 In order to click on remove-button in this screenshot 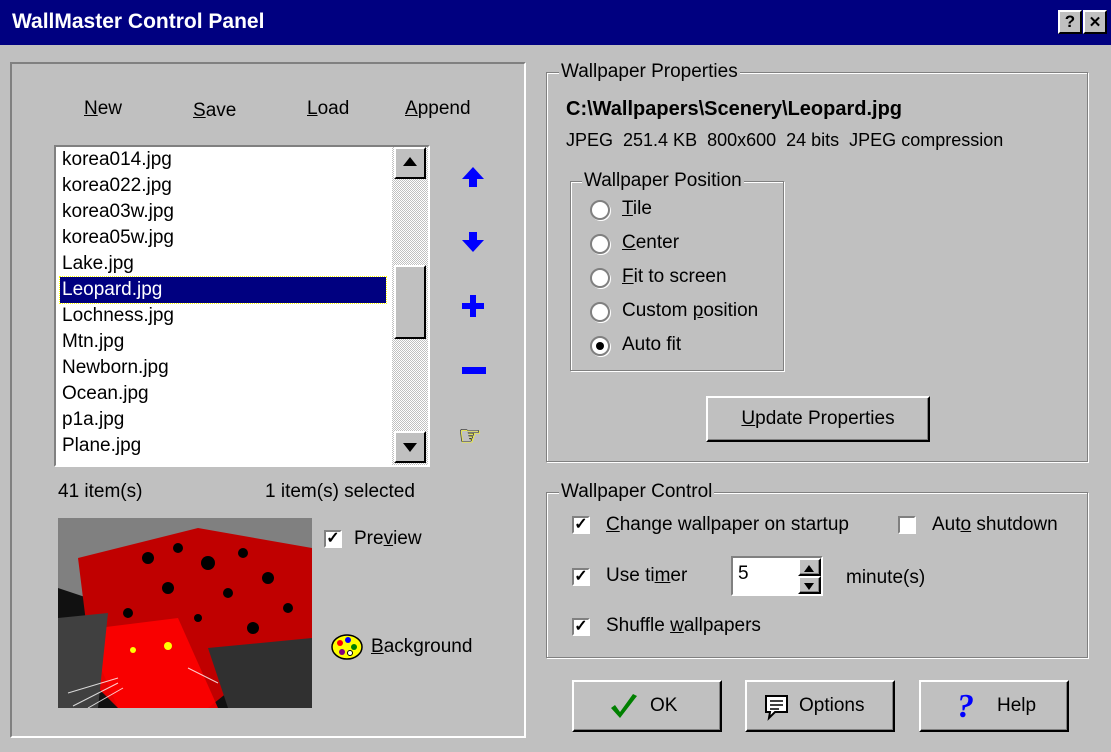, I will do `click(474, 372)`.